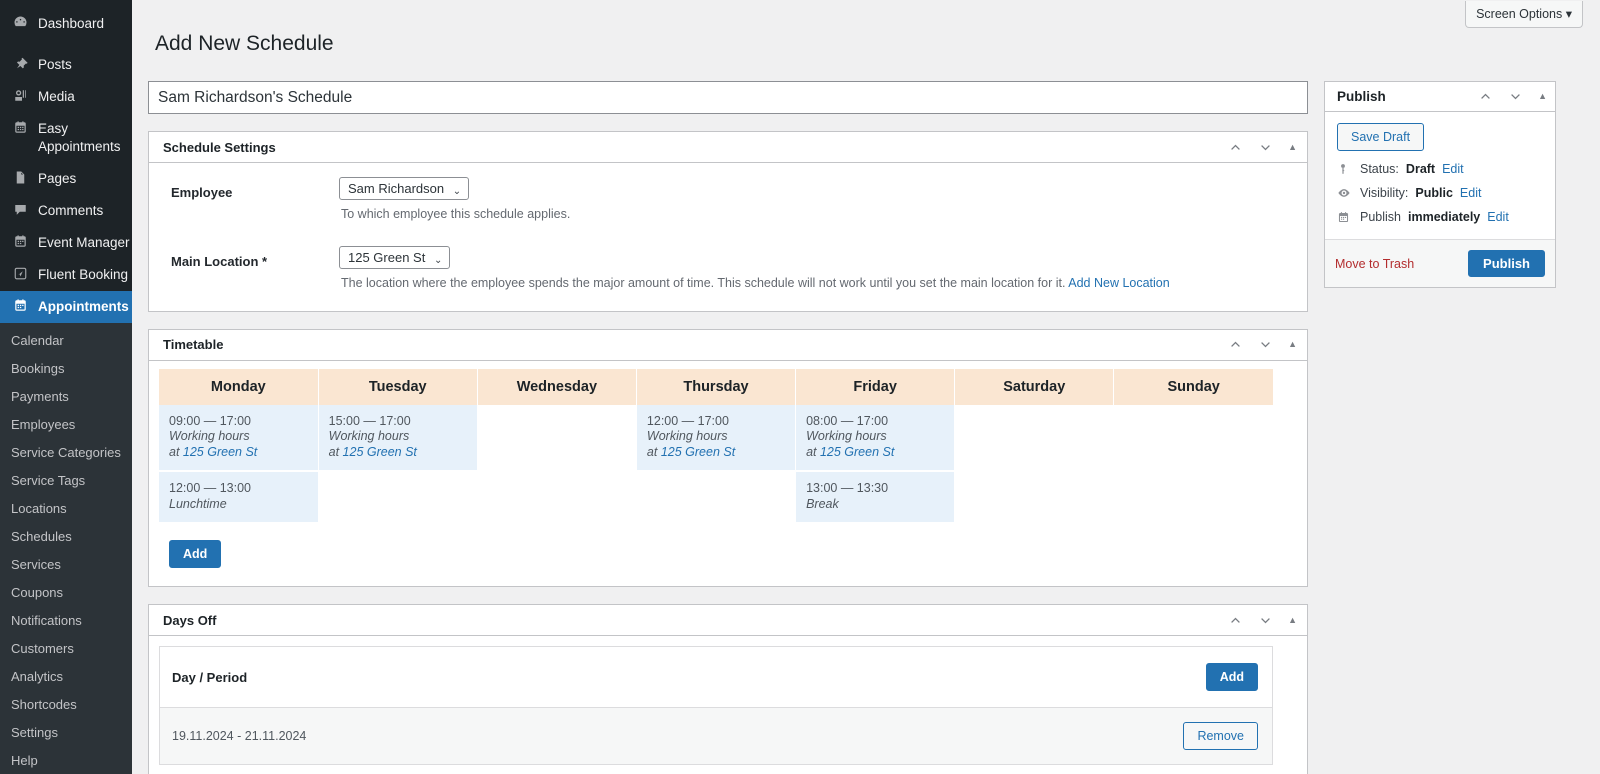  What do you see at coordinates (190, 620) in the screenshot?
I see `panel-title: Days Off` at bounding box center [190, 620].